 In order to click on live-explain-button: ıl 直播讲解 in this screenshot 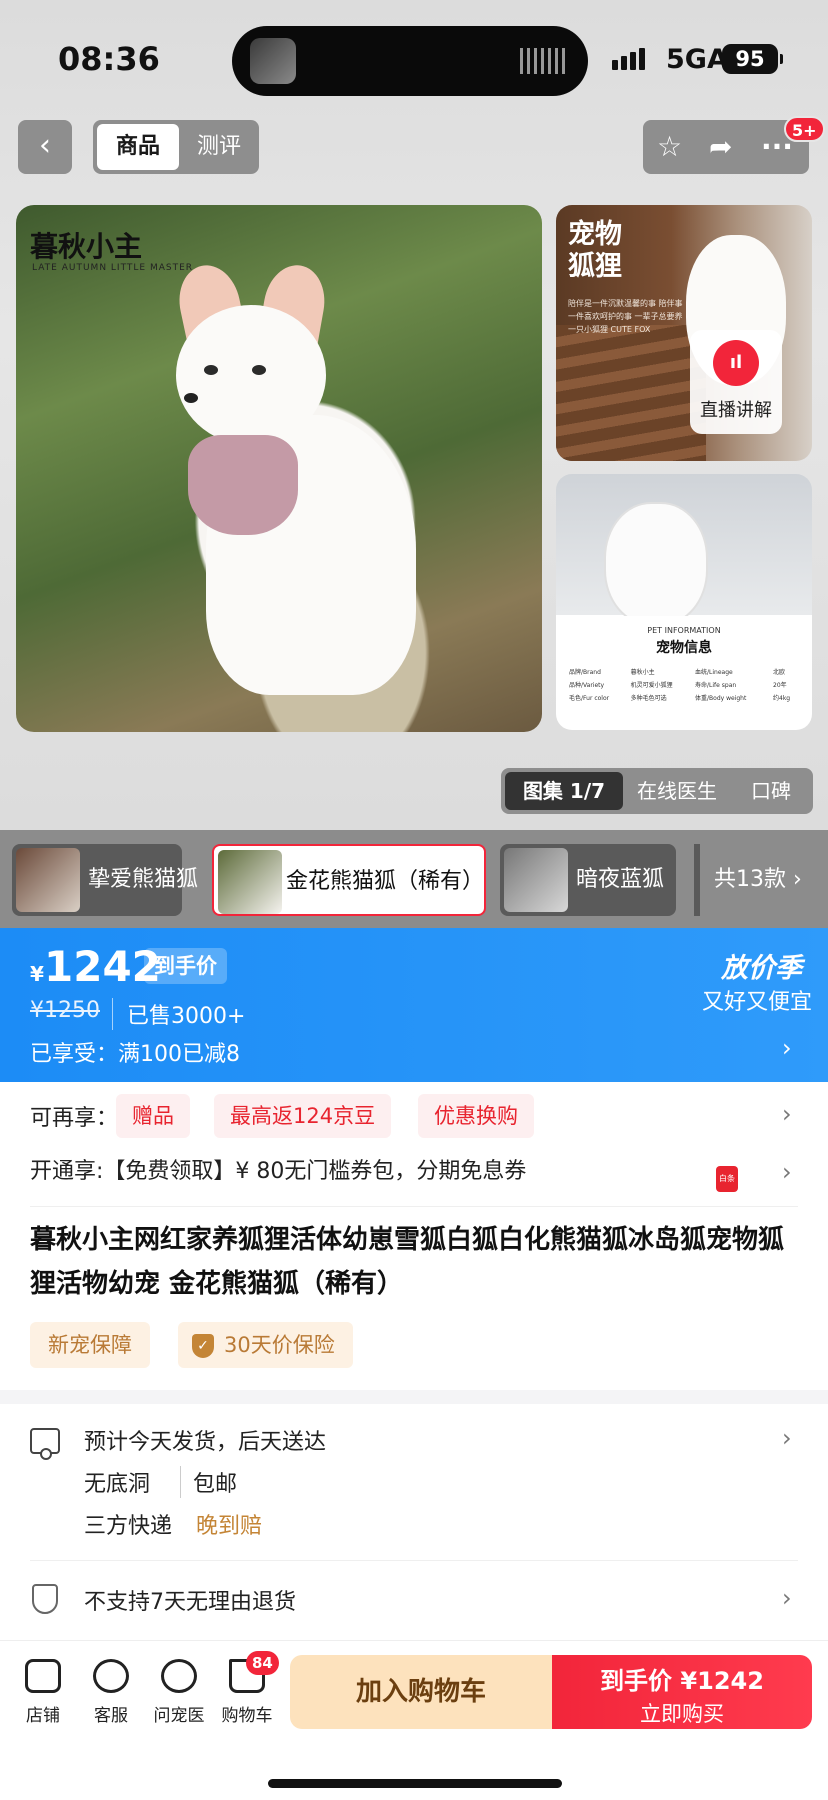, I will do `click(736, 382)`.